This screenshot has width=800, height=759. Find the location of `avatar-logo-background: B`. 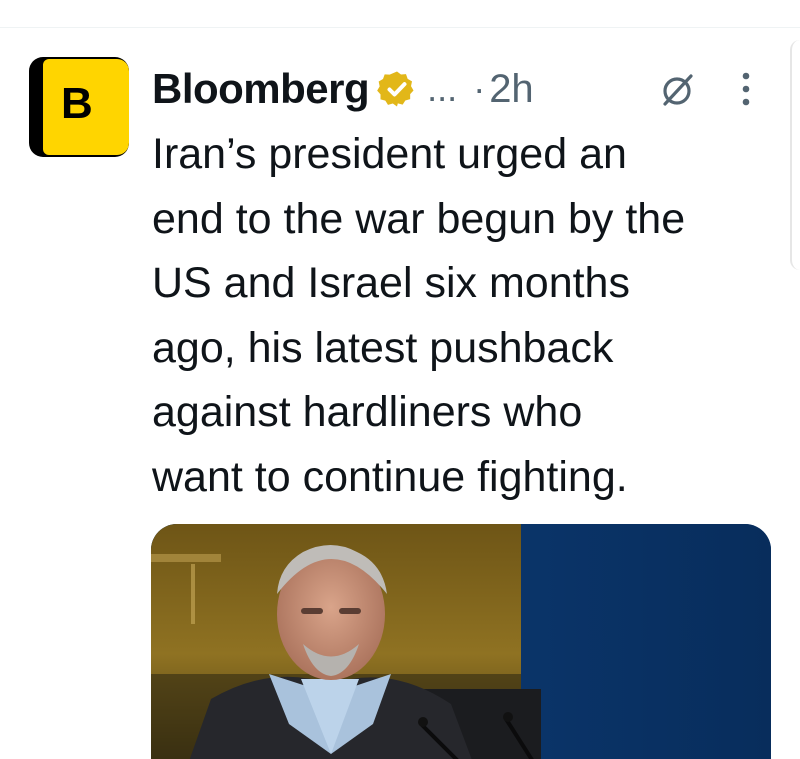

avatar-logo-background: B is located at coordinates (86, 107).